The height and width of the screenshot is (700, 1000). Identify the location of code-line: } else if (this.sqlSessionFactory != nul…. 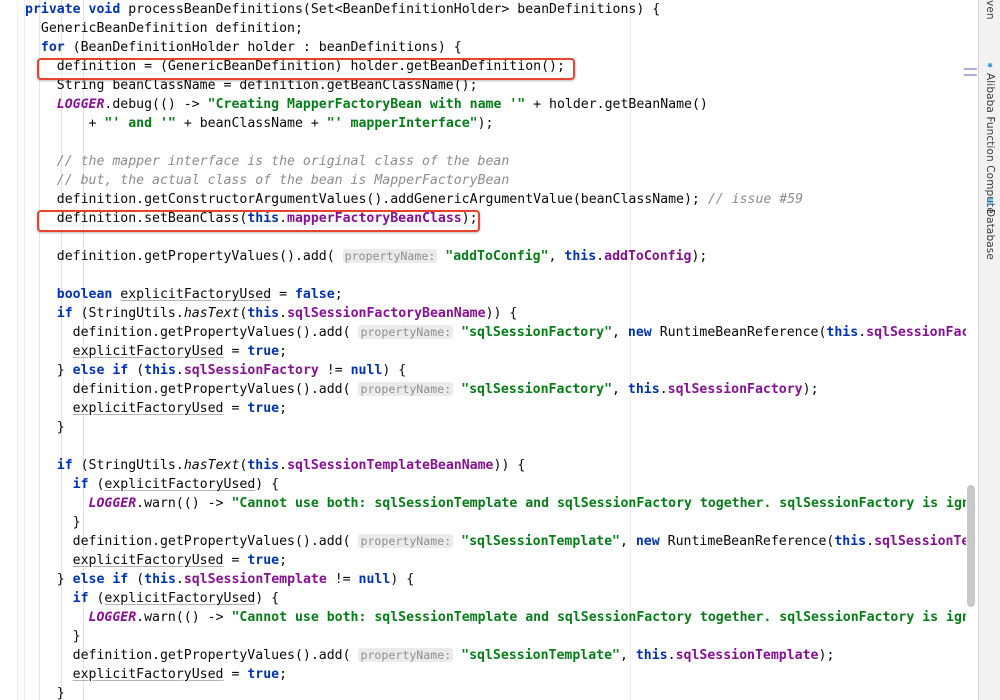
(501, 370).